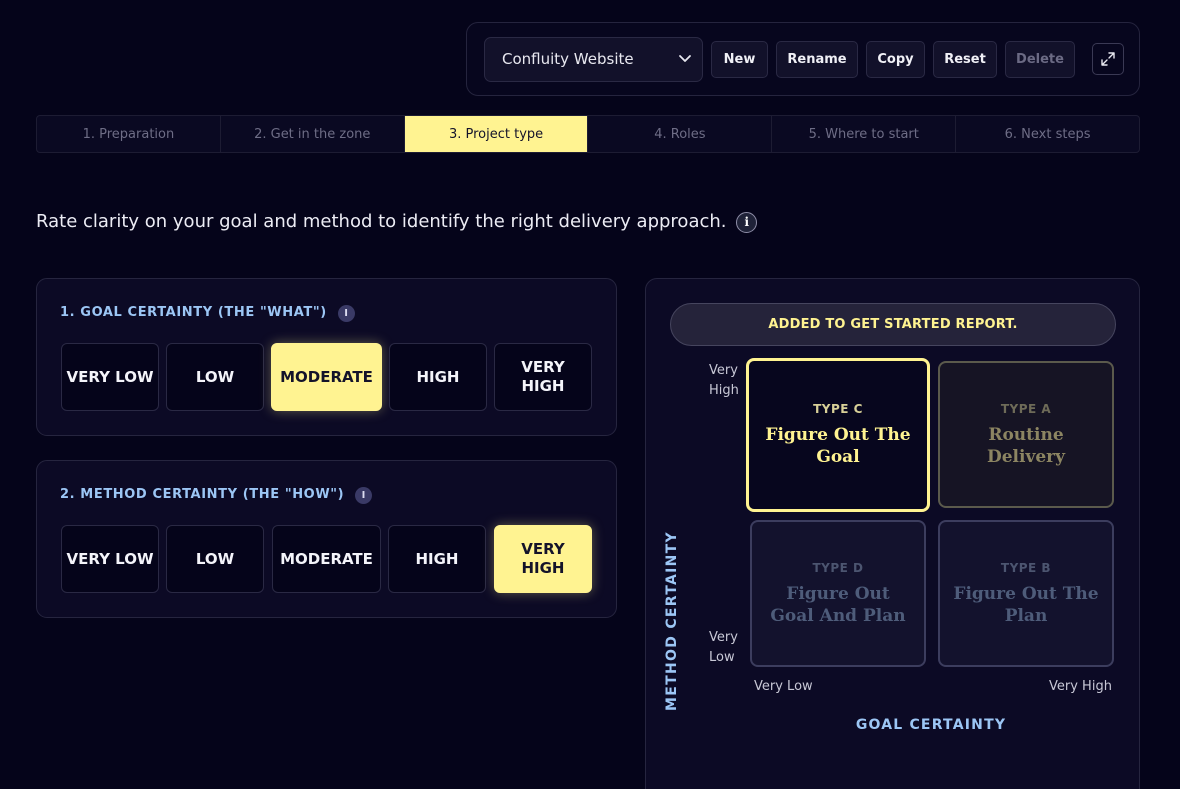 This screenshot has height=789, width=1180. What do you see at coordinates (724, 390) in the screenshot?
I see `y-tick-high-line2: High` at bounding box center [724, 390].